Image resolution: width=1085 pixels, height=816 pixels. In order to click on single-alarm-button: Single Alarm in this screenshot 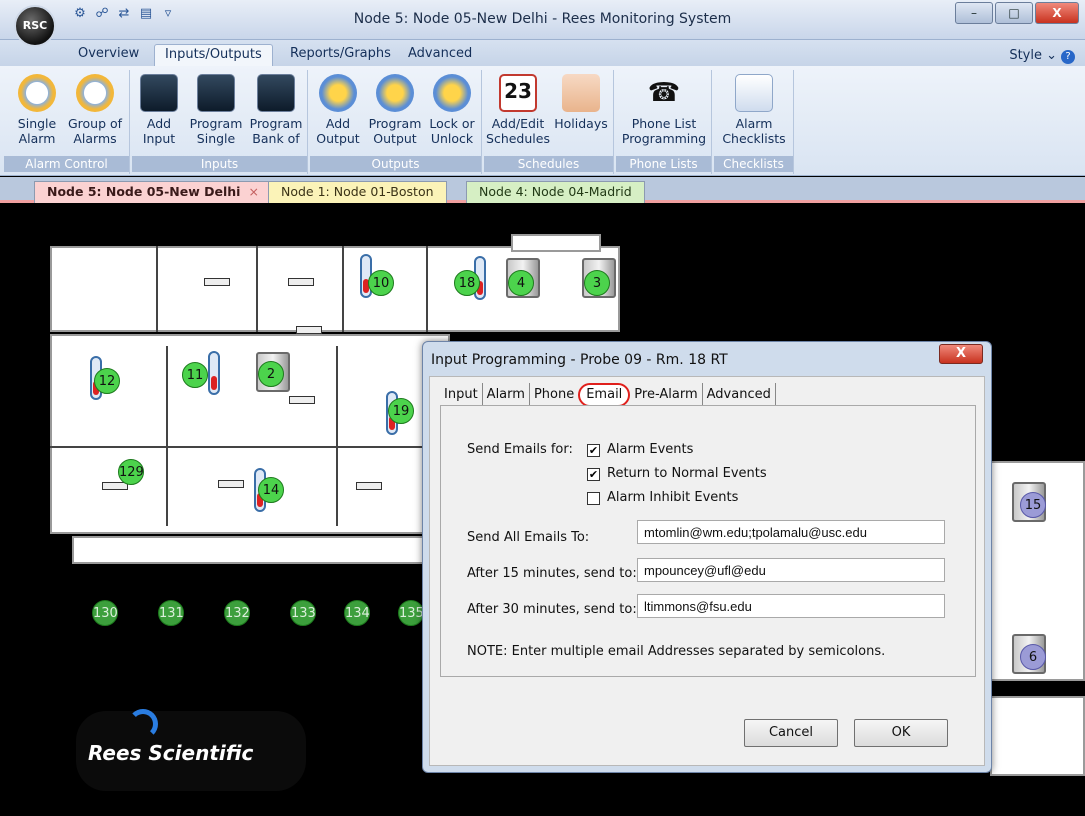, I will do `click(37, 110)`.